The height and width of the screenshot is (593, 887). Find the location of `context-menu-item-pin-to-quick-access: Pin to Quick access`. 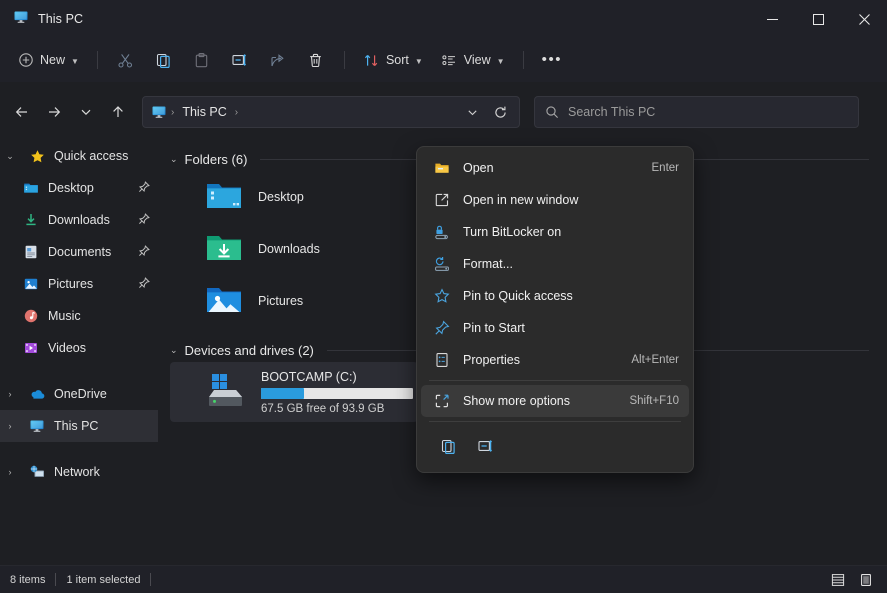

context-menu-item-pin-to-quick-access: Pin to Quick access is located at coordinates (555, 296).